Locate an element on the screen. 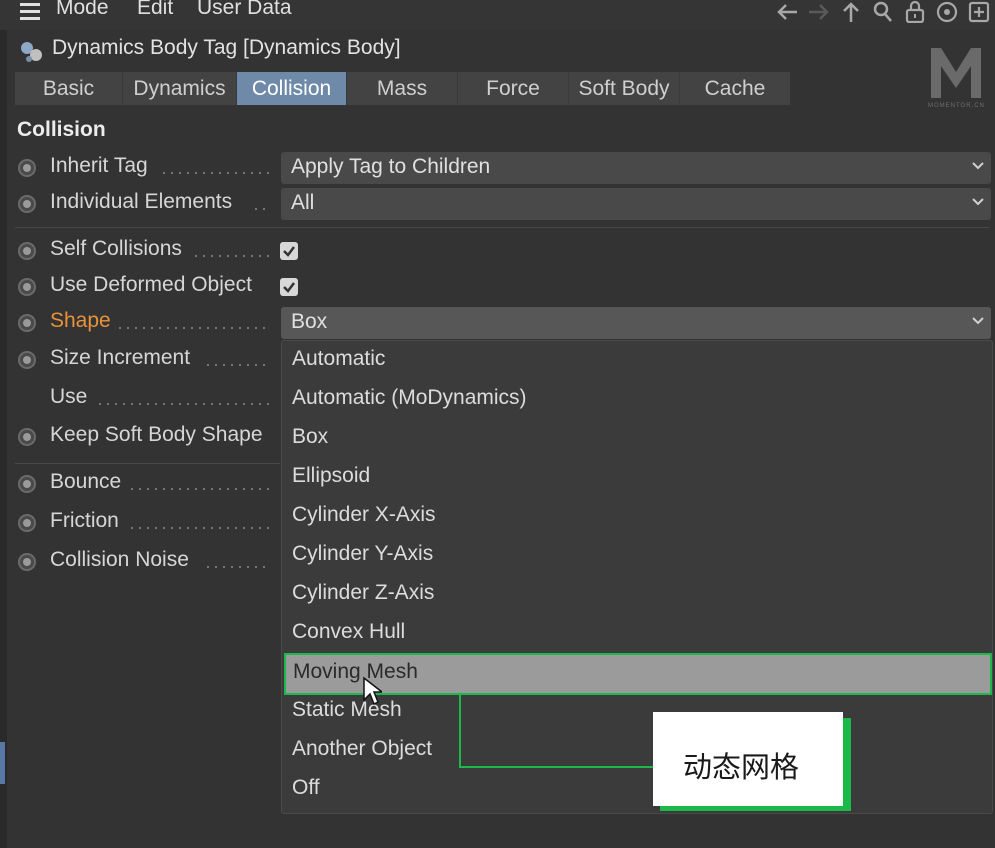 The image size is (995, 848). inherit-tag-select: Apply Tag to Children is located at coordinates (636, 168).